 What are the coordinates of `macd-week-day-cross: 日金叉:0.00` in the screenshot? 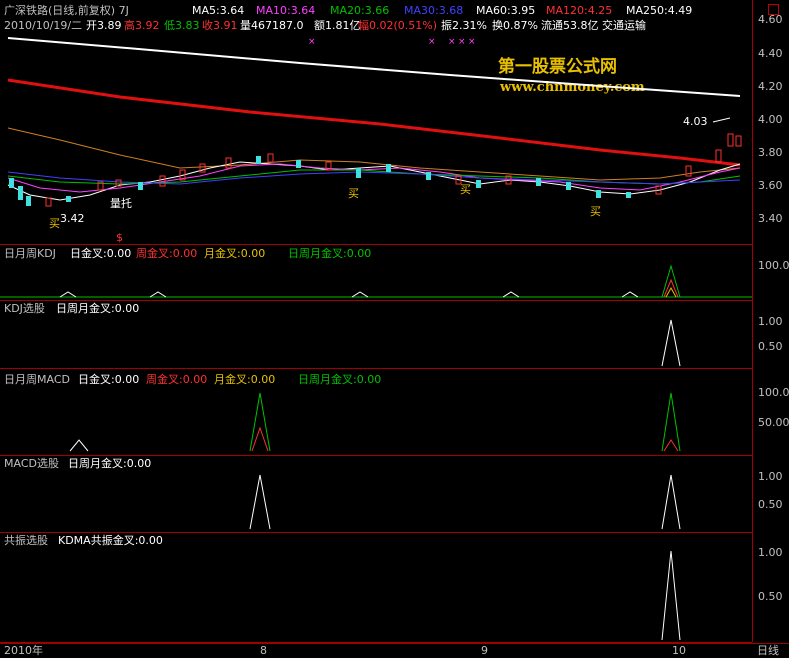 It's located at (109, 379).